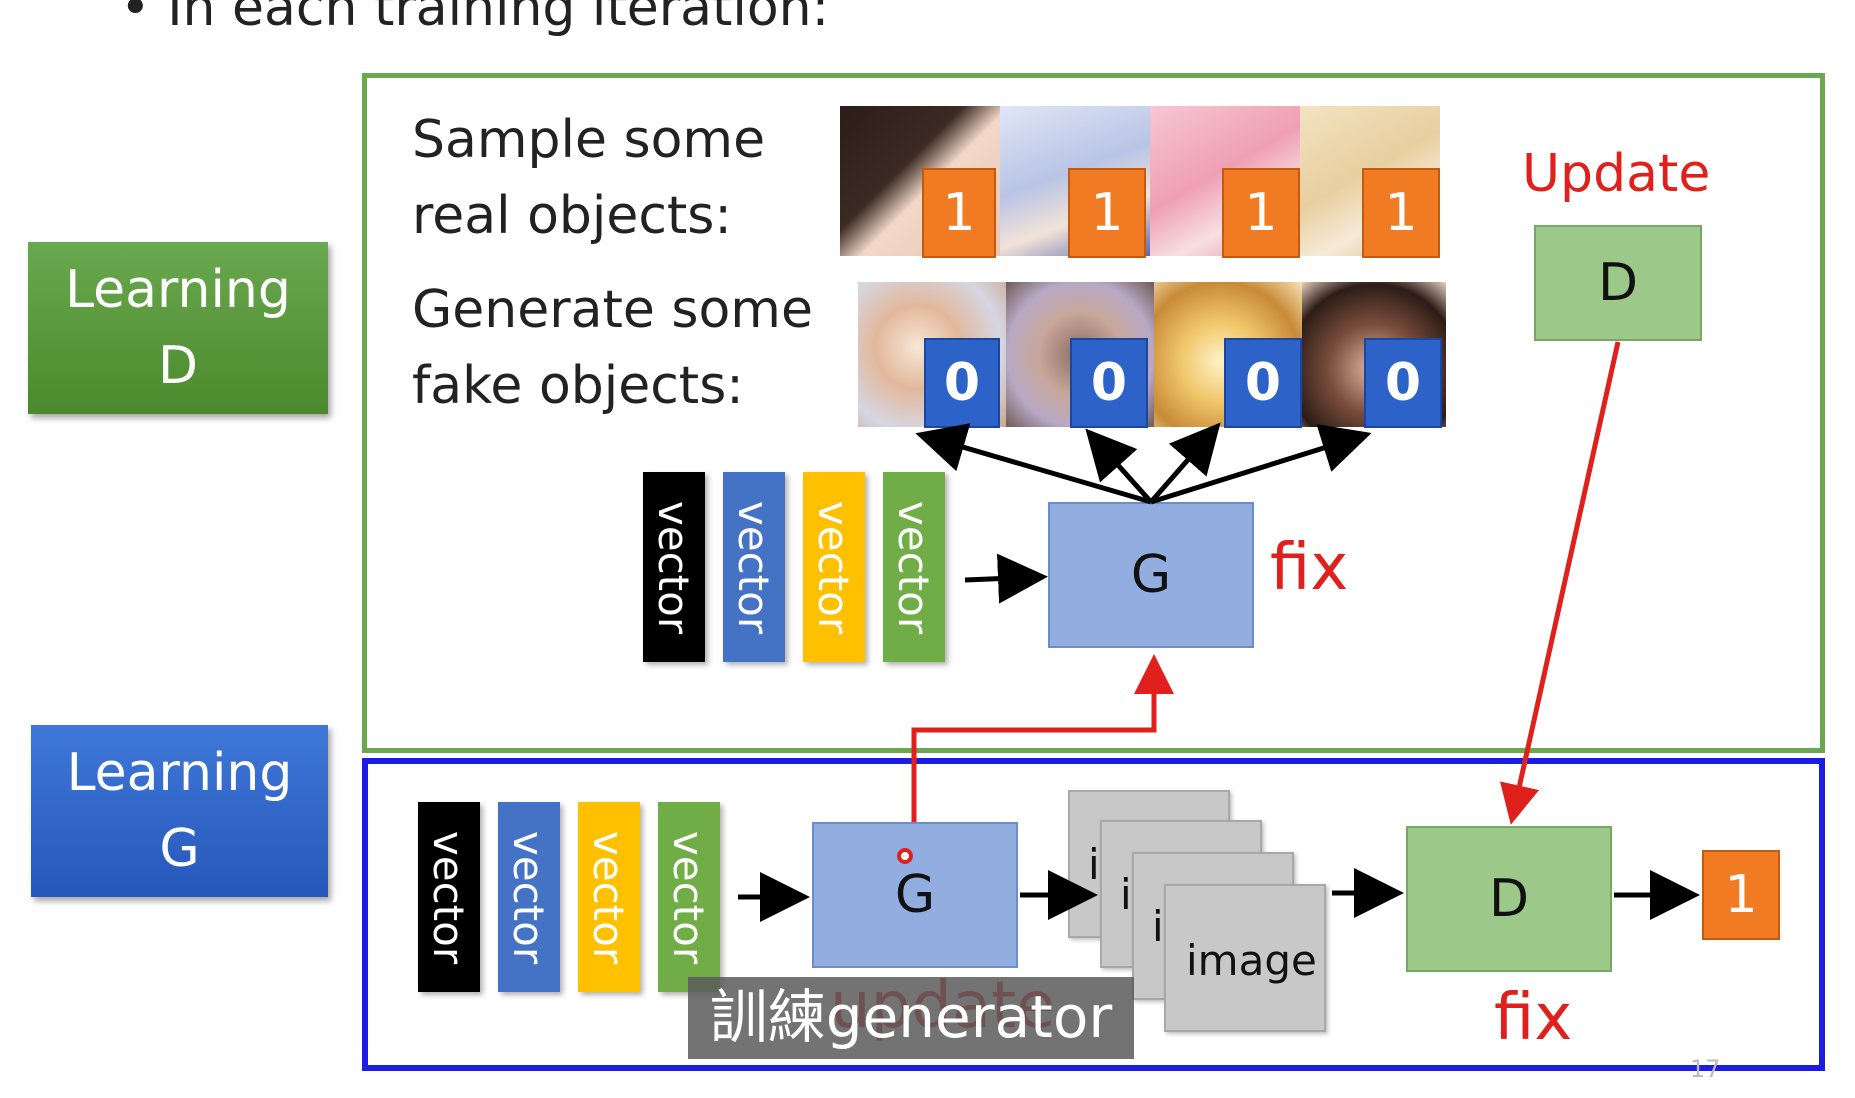  I want to click on arrow-update-g-to-top, so click(1042, 738).